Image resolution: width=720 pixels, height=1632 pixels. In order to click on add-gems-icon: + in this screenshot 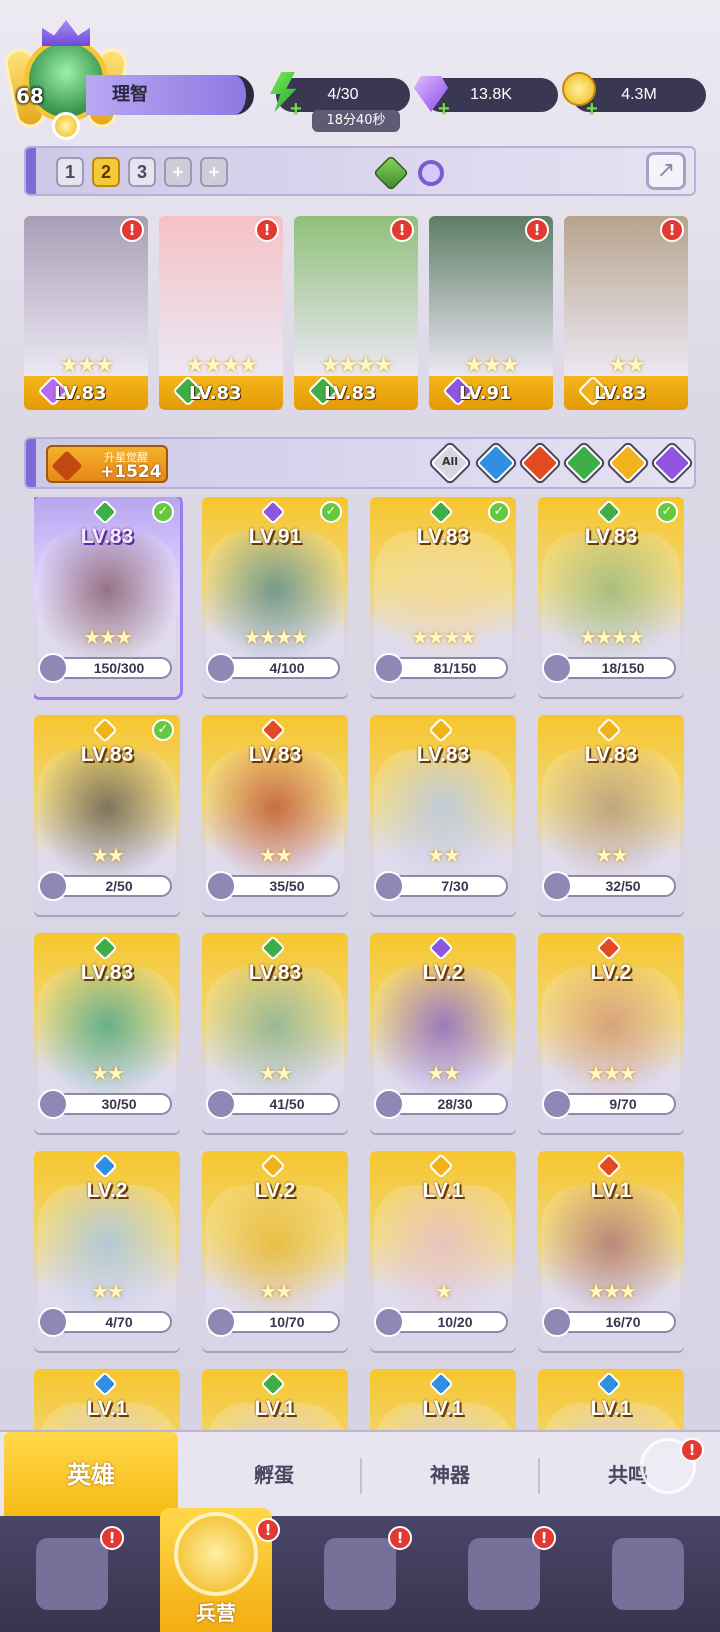, I will do `click(444, 109)`.